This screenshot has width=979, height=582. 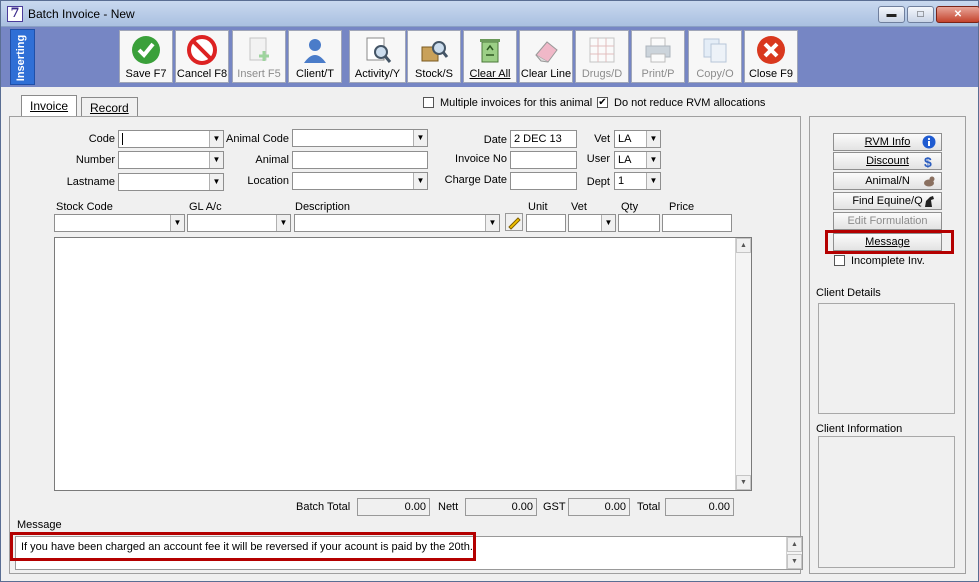 What do you see at coordinates (546, 52) in the screenshot?
I see `eraser-icon` at bounding box center [546, 52].